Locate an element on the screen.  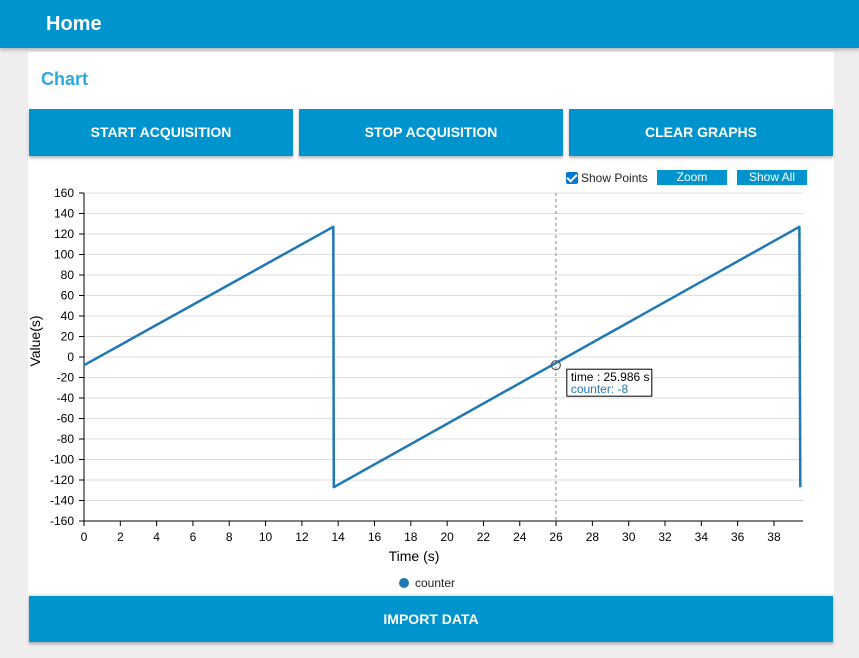
y-tick-label: 100 is located at coordinates (64, 255).